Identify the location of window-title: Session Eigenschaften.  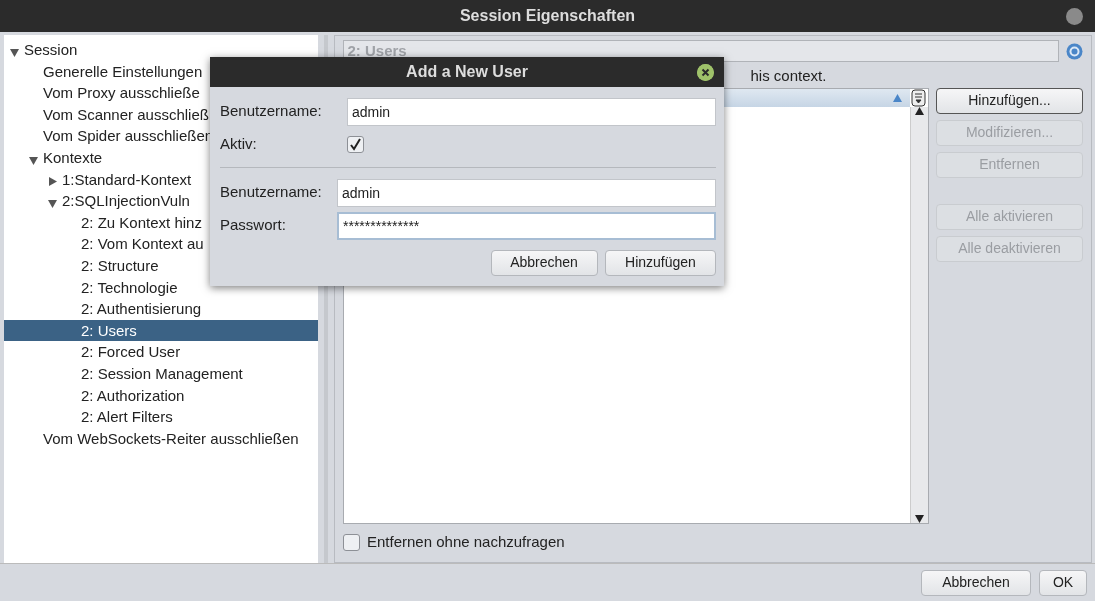
(547, 16).